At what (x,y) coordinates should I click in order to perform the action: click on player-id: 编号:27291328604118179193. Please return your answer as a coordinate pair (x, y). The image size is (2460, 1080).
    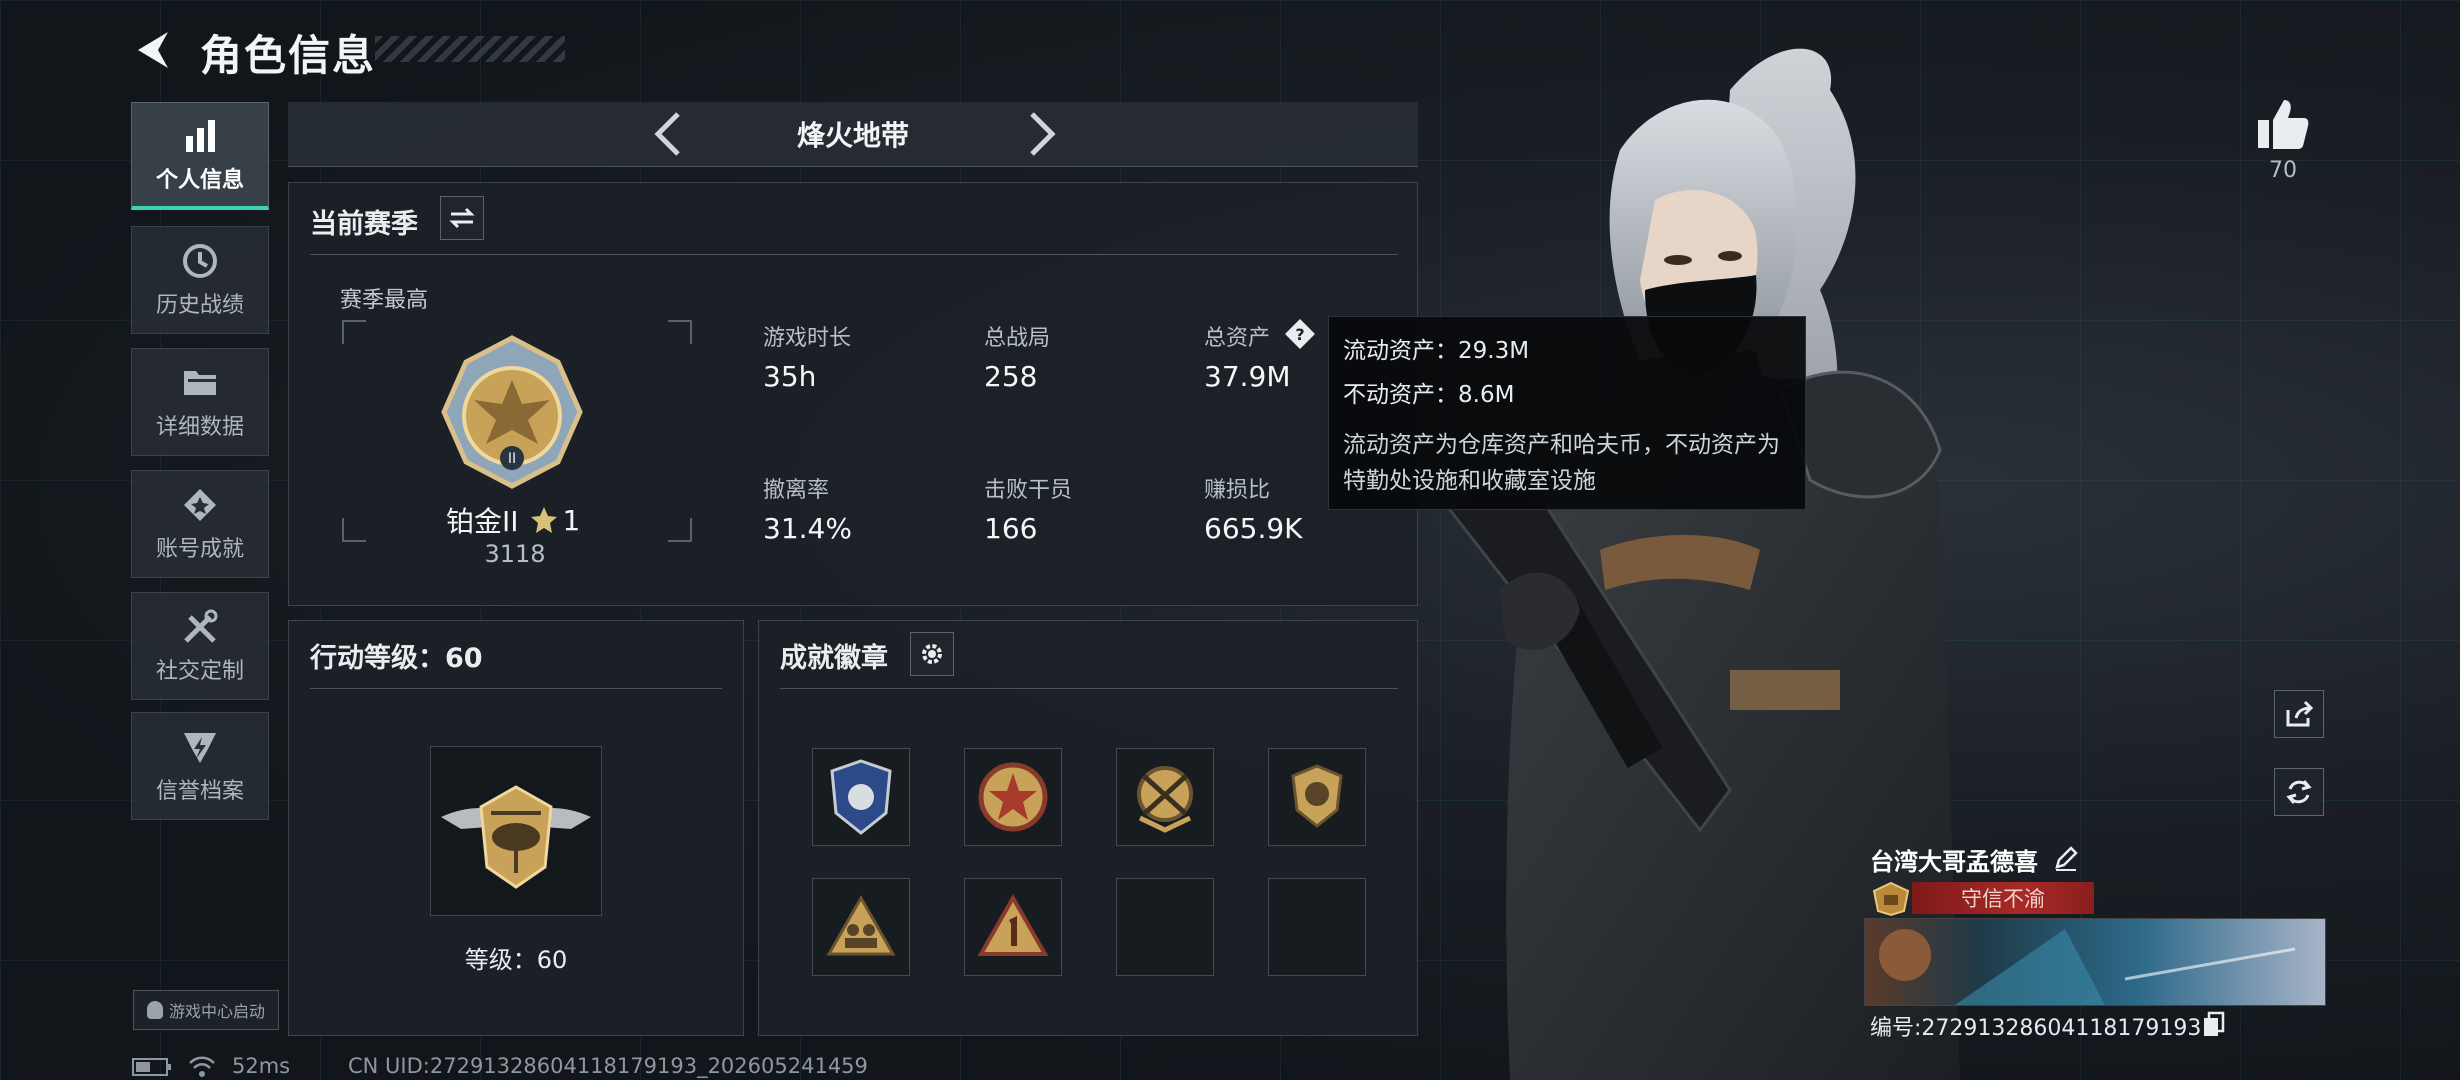
    Looking at the image, I should click on (2036, 1028).